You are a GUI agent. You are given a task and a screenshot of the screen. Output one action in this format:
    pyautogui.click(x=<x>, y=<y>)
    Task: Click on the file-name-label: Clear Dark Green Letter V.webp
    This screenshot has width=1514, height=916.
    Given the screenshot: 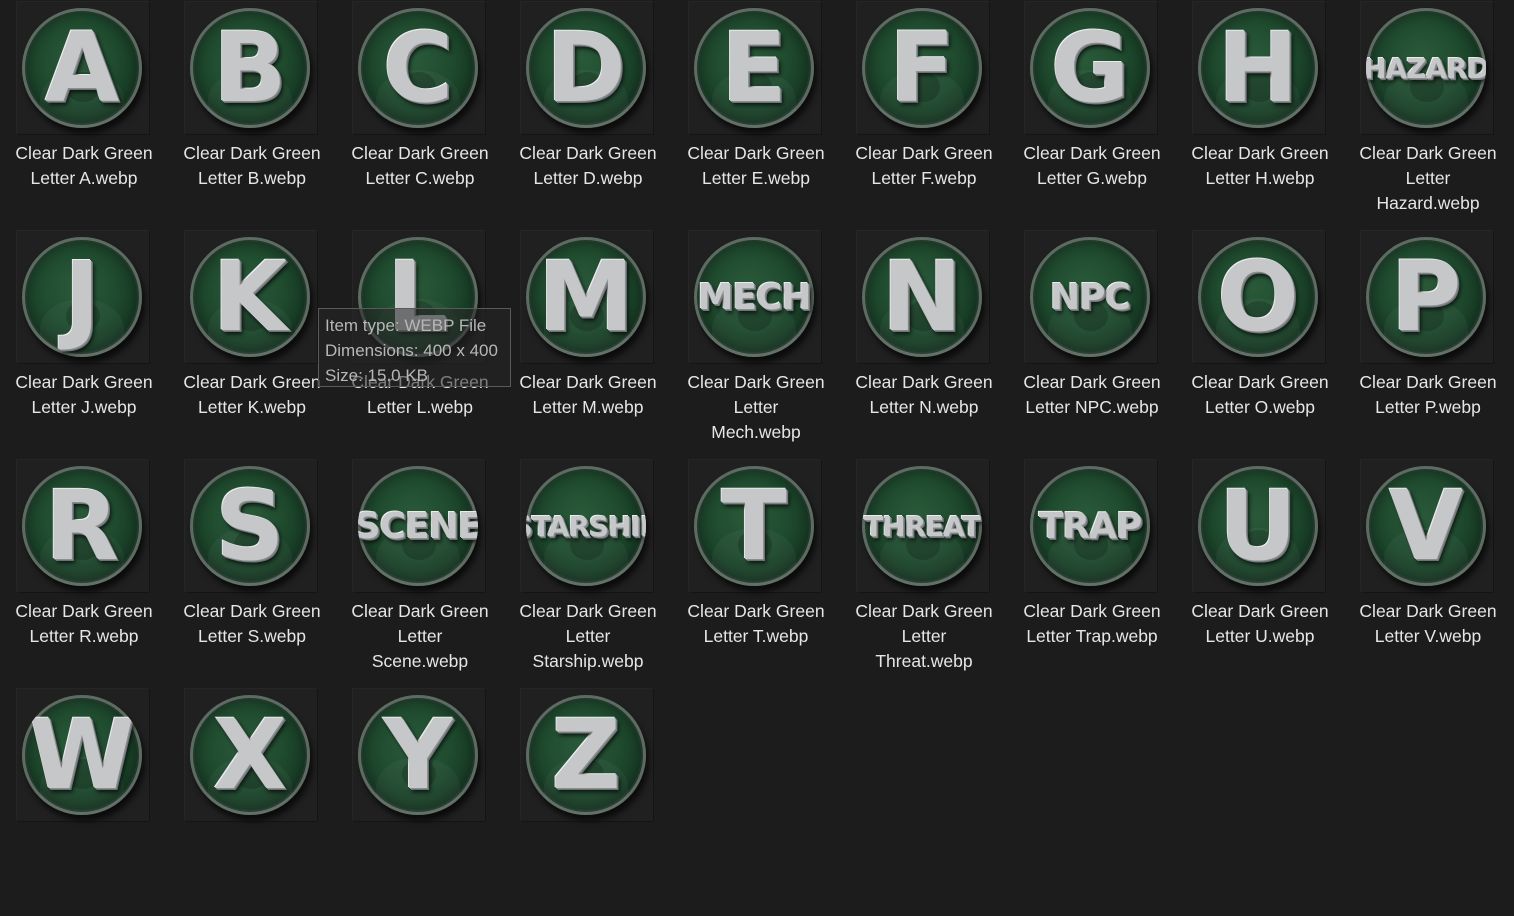 What is the action you would take?
    pyautogui.click(x=1428, y=624)
    